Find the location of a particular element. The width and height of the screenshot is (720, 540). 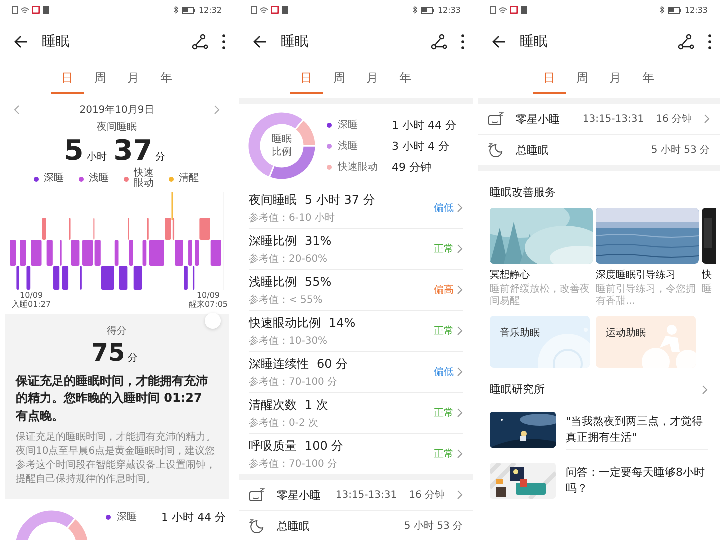

wifi-icon is located at coordinates (25, 10).